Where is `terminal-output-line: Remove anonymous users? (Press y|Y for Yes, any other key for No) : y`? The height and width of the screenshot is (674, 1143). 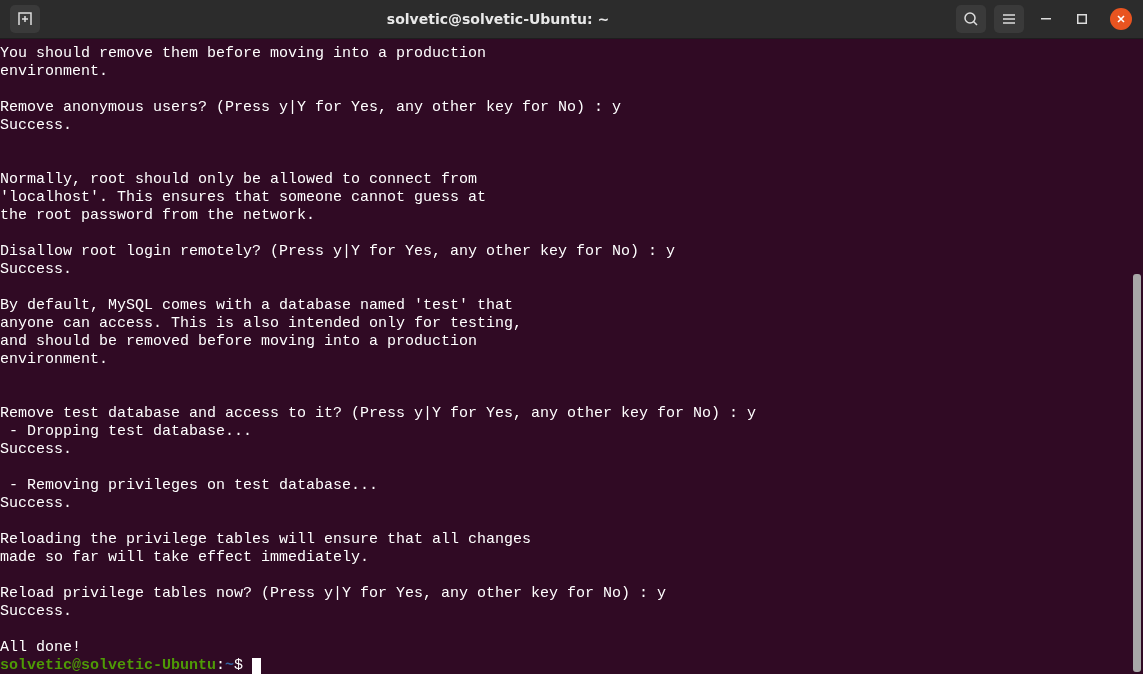 terminal-output-line: Remove anonymous users? (Press y|Y for Yes, any other key for No) : y is located at coordinates (311, 107).